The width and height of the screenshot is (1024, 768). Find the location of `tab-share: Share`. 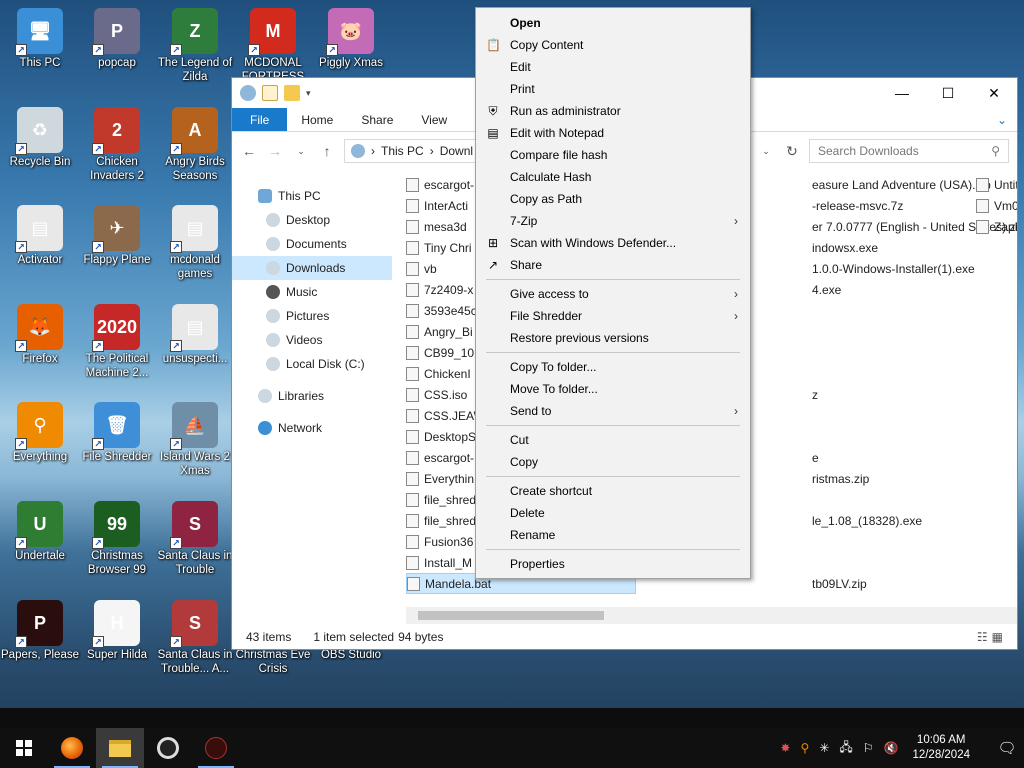

tab-share: Share is located at coordinates (377, 119).